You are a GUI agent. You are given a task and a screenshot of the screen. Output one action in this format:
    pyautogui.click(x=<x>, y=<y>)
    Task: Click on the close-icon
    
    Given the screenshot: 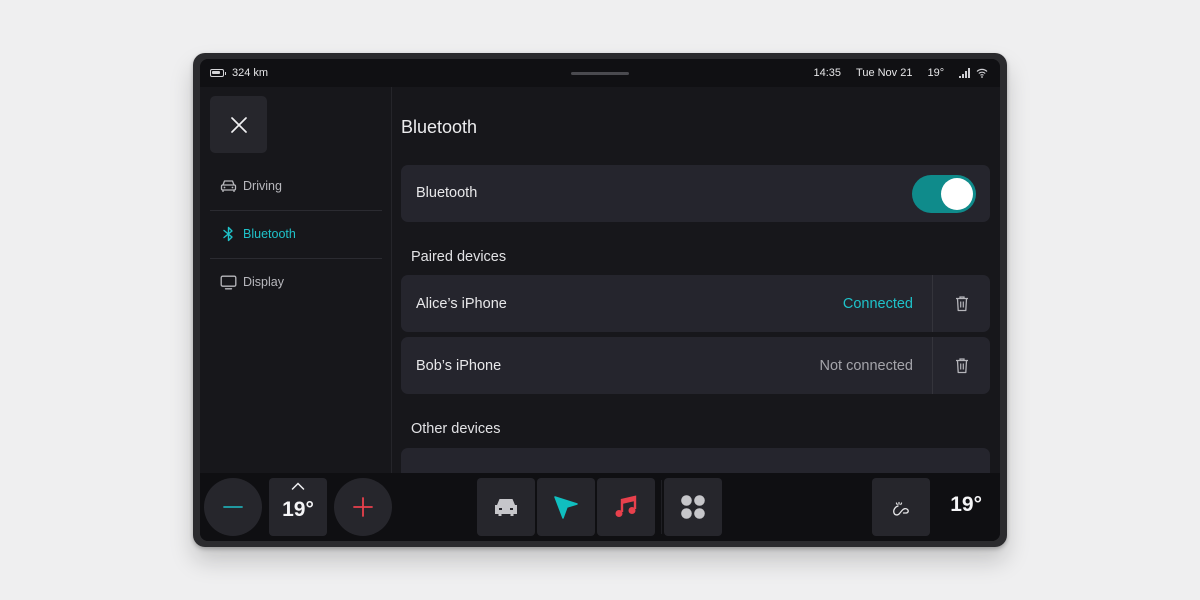 What is the action you would take?
    pyautogui.click(x=238, y=124)
    